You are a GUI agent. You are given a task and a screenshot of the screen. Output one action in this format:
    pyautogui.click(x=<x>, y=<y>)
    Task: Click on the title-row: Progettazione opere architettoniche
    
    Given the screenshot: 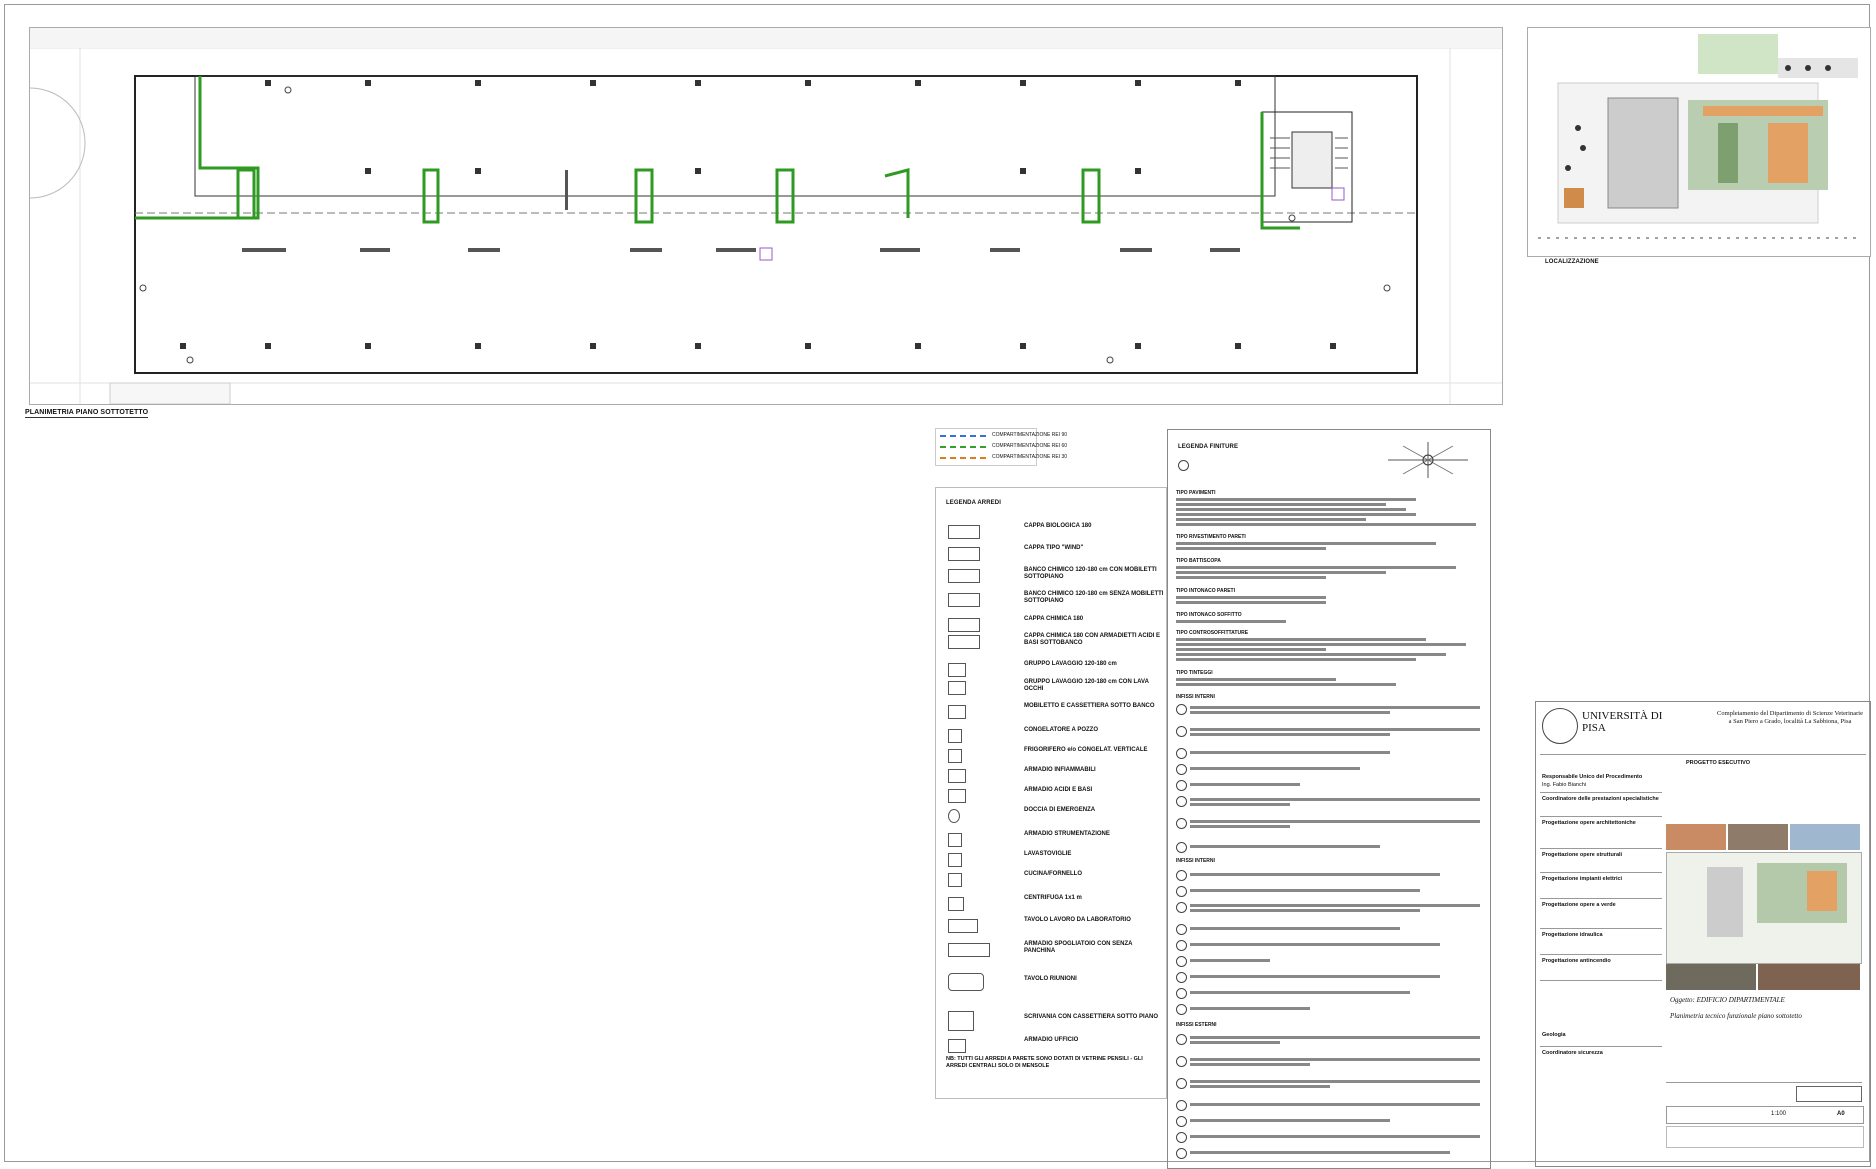 What is the action you would take?
    pyautogui.click(x=1589, y=823)
    